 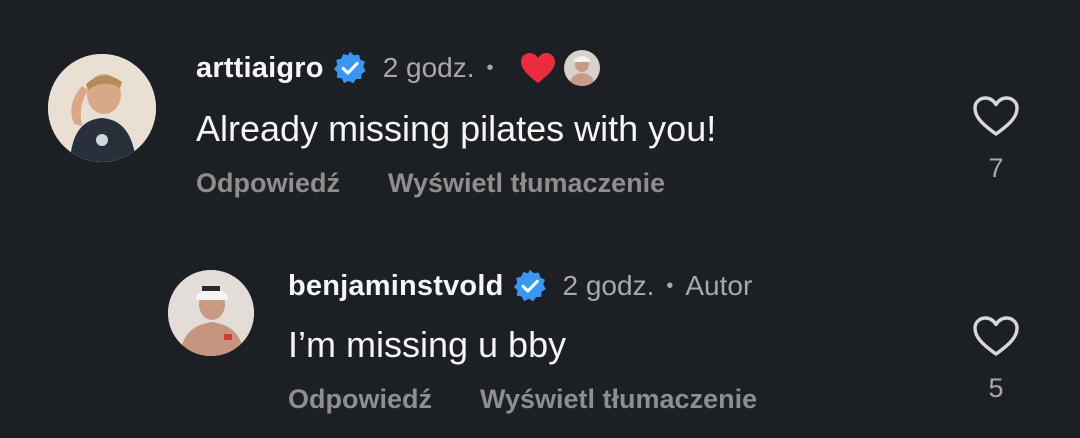 What do you see at coordinates (996, 139) in the screenshot?
I see `like-control: 7` at bounding box center [996, 139].